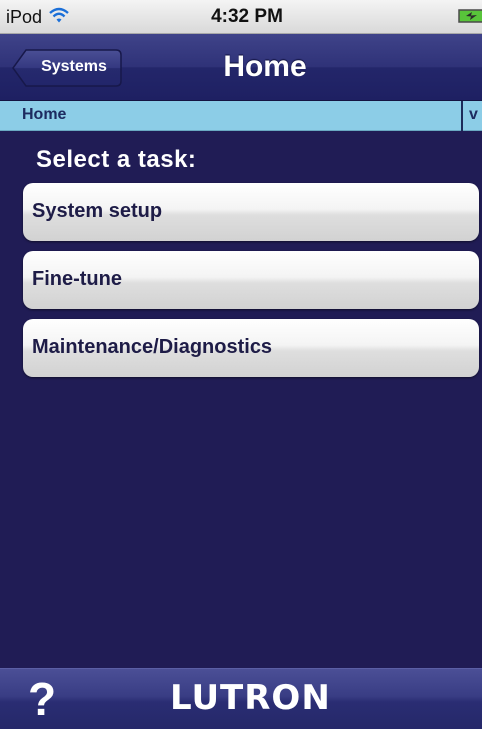  Describe the element at coordinates (265, 66) in the screenshot. I see `page-title: Home` at that location.